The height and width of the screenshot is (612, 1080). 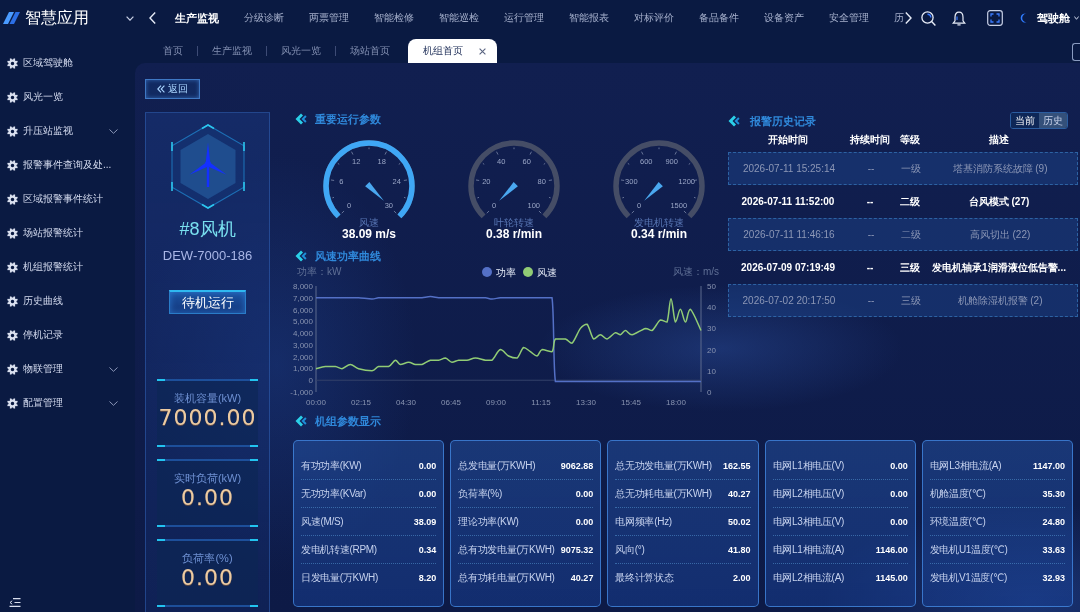 What do you see at coordinates (711, 371) in the screenshot?
I see `axis-tick-label: 10` at bounding box center [711, 371].